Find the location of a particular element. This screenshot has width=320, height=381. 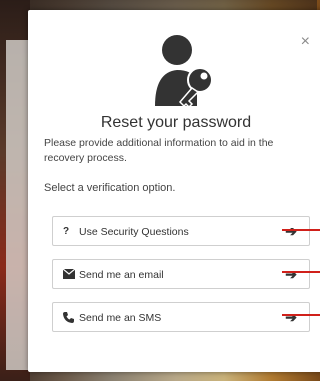

dialog-title: Reset your password is located at coordinates (176, 122).